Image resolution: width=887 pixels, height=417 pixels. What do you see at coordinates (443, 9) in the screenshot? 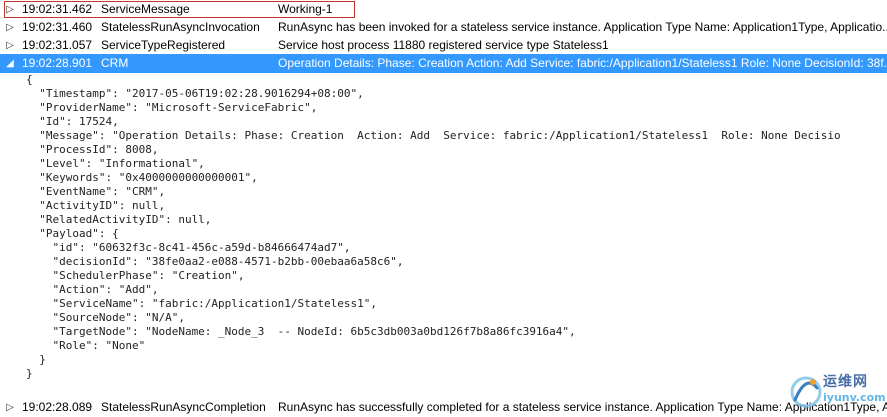
I see `event-row: ▷ 19:02:31.462 ServiceMessage Working-1` at bounding box center [443, 9].